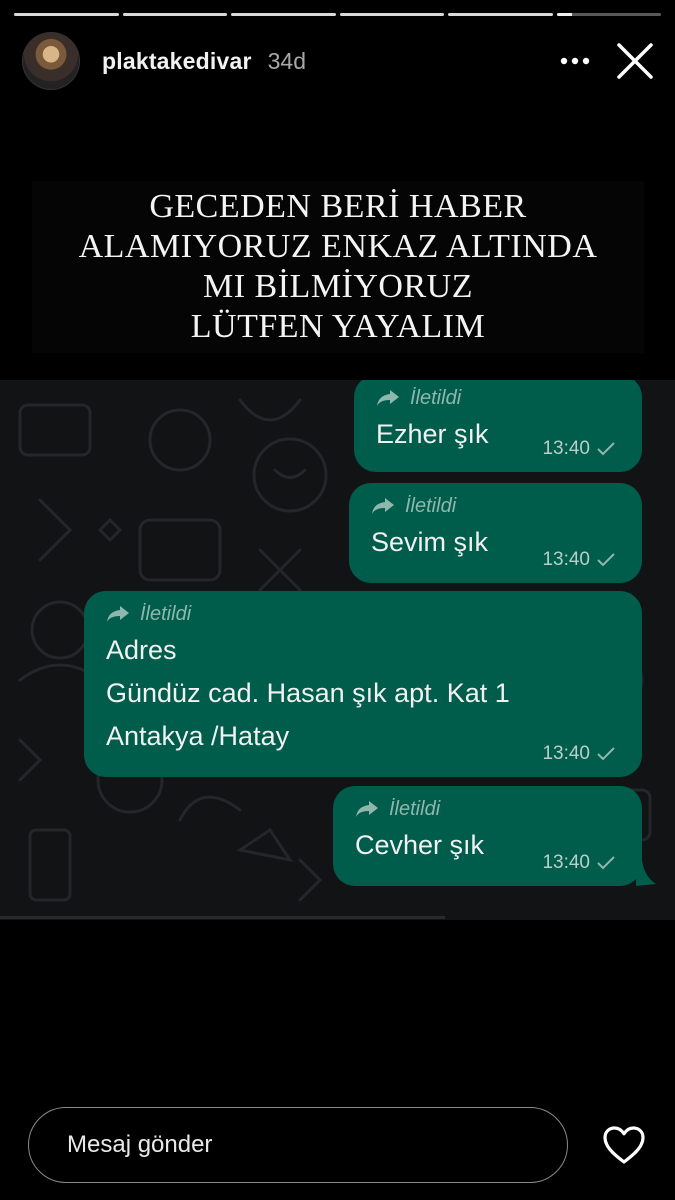 This screenshot has width=675, height=1200. What do you see at coordinates (141, 650) in the screenshot?
I see `message-text-line: Adres` at bounding box center [141, 650].